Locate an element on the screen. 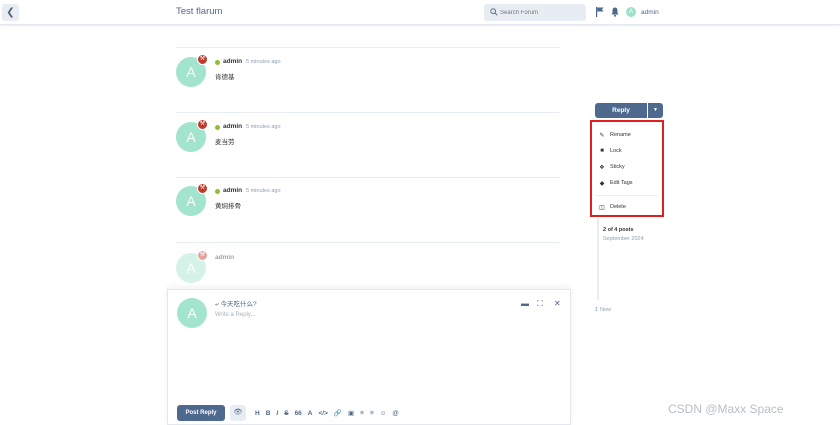  post-content: 黄焖排骨 is located at coordinates (228, 206).